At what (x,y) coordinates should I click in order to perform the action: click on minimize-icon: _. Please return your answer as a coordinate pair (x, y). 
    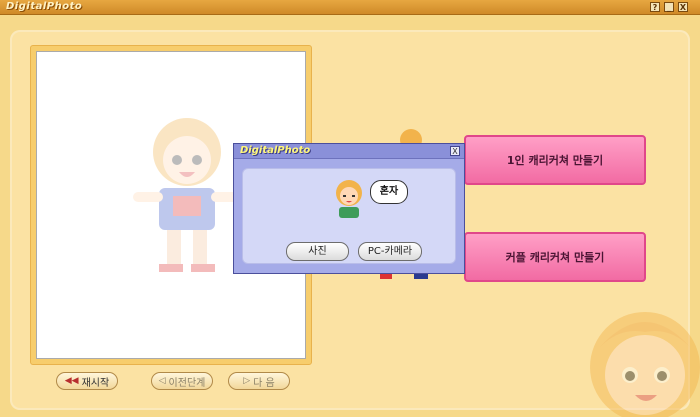
    Looking at the image, I should click on (669, 7).